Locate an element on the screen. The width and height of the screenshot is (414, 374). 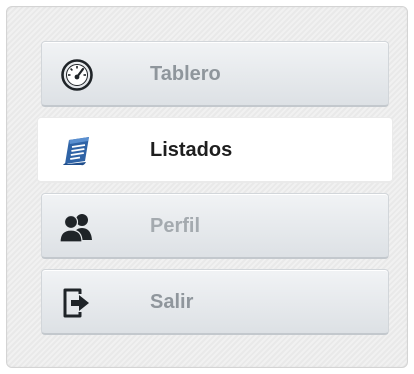
menu-item-perfil: Perfil is located at coordinates (215, 226).